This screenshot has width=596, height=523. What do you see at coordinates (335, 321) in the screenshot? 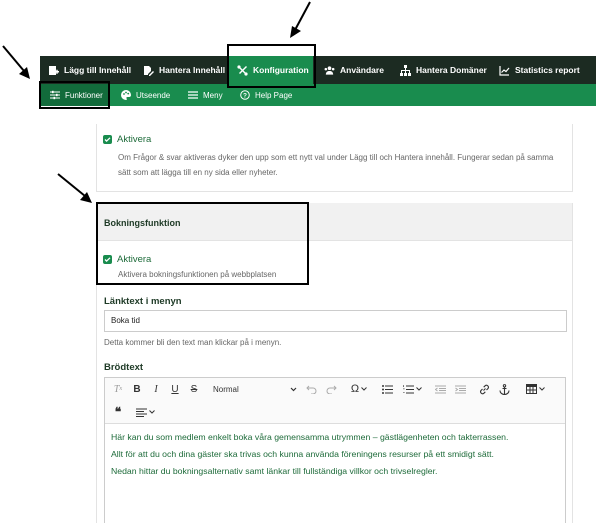
I see `menu-link-text-input: Boka tid` at bounding box center [335, 321].